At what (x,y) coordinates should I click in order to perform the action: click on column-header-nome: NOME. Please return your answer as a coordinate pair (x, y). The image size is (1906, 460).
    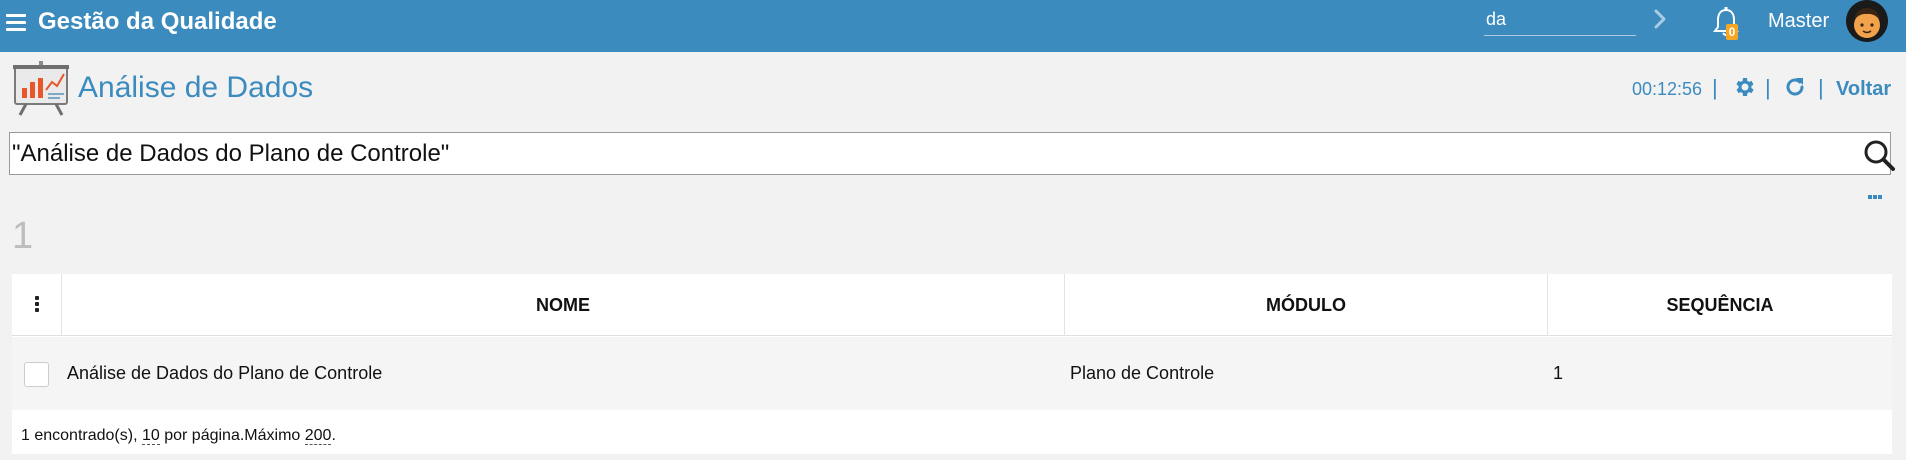
    Looking at the image, I should click on (562, 305).